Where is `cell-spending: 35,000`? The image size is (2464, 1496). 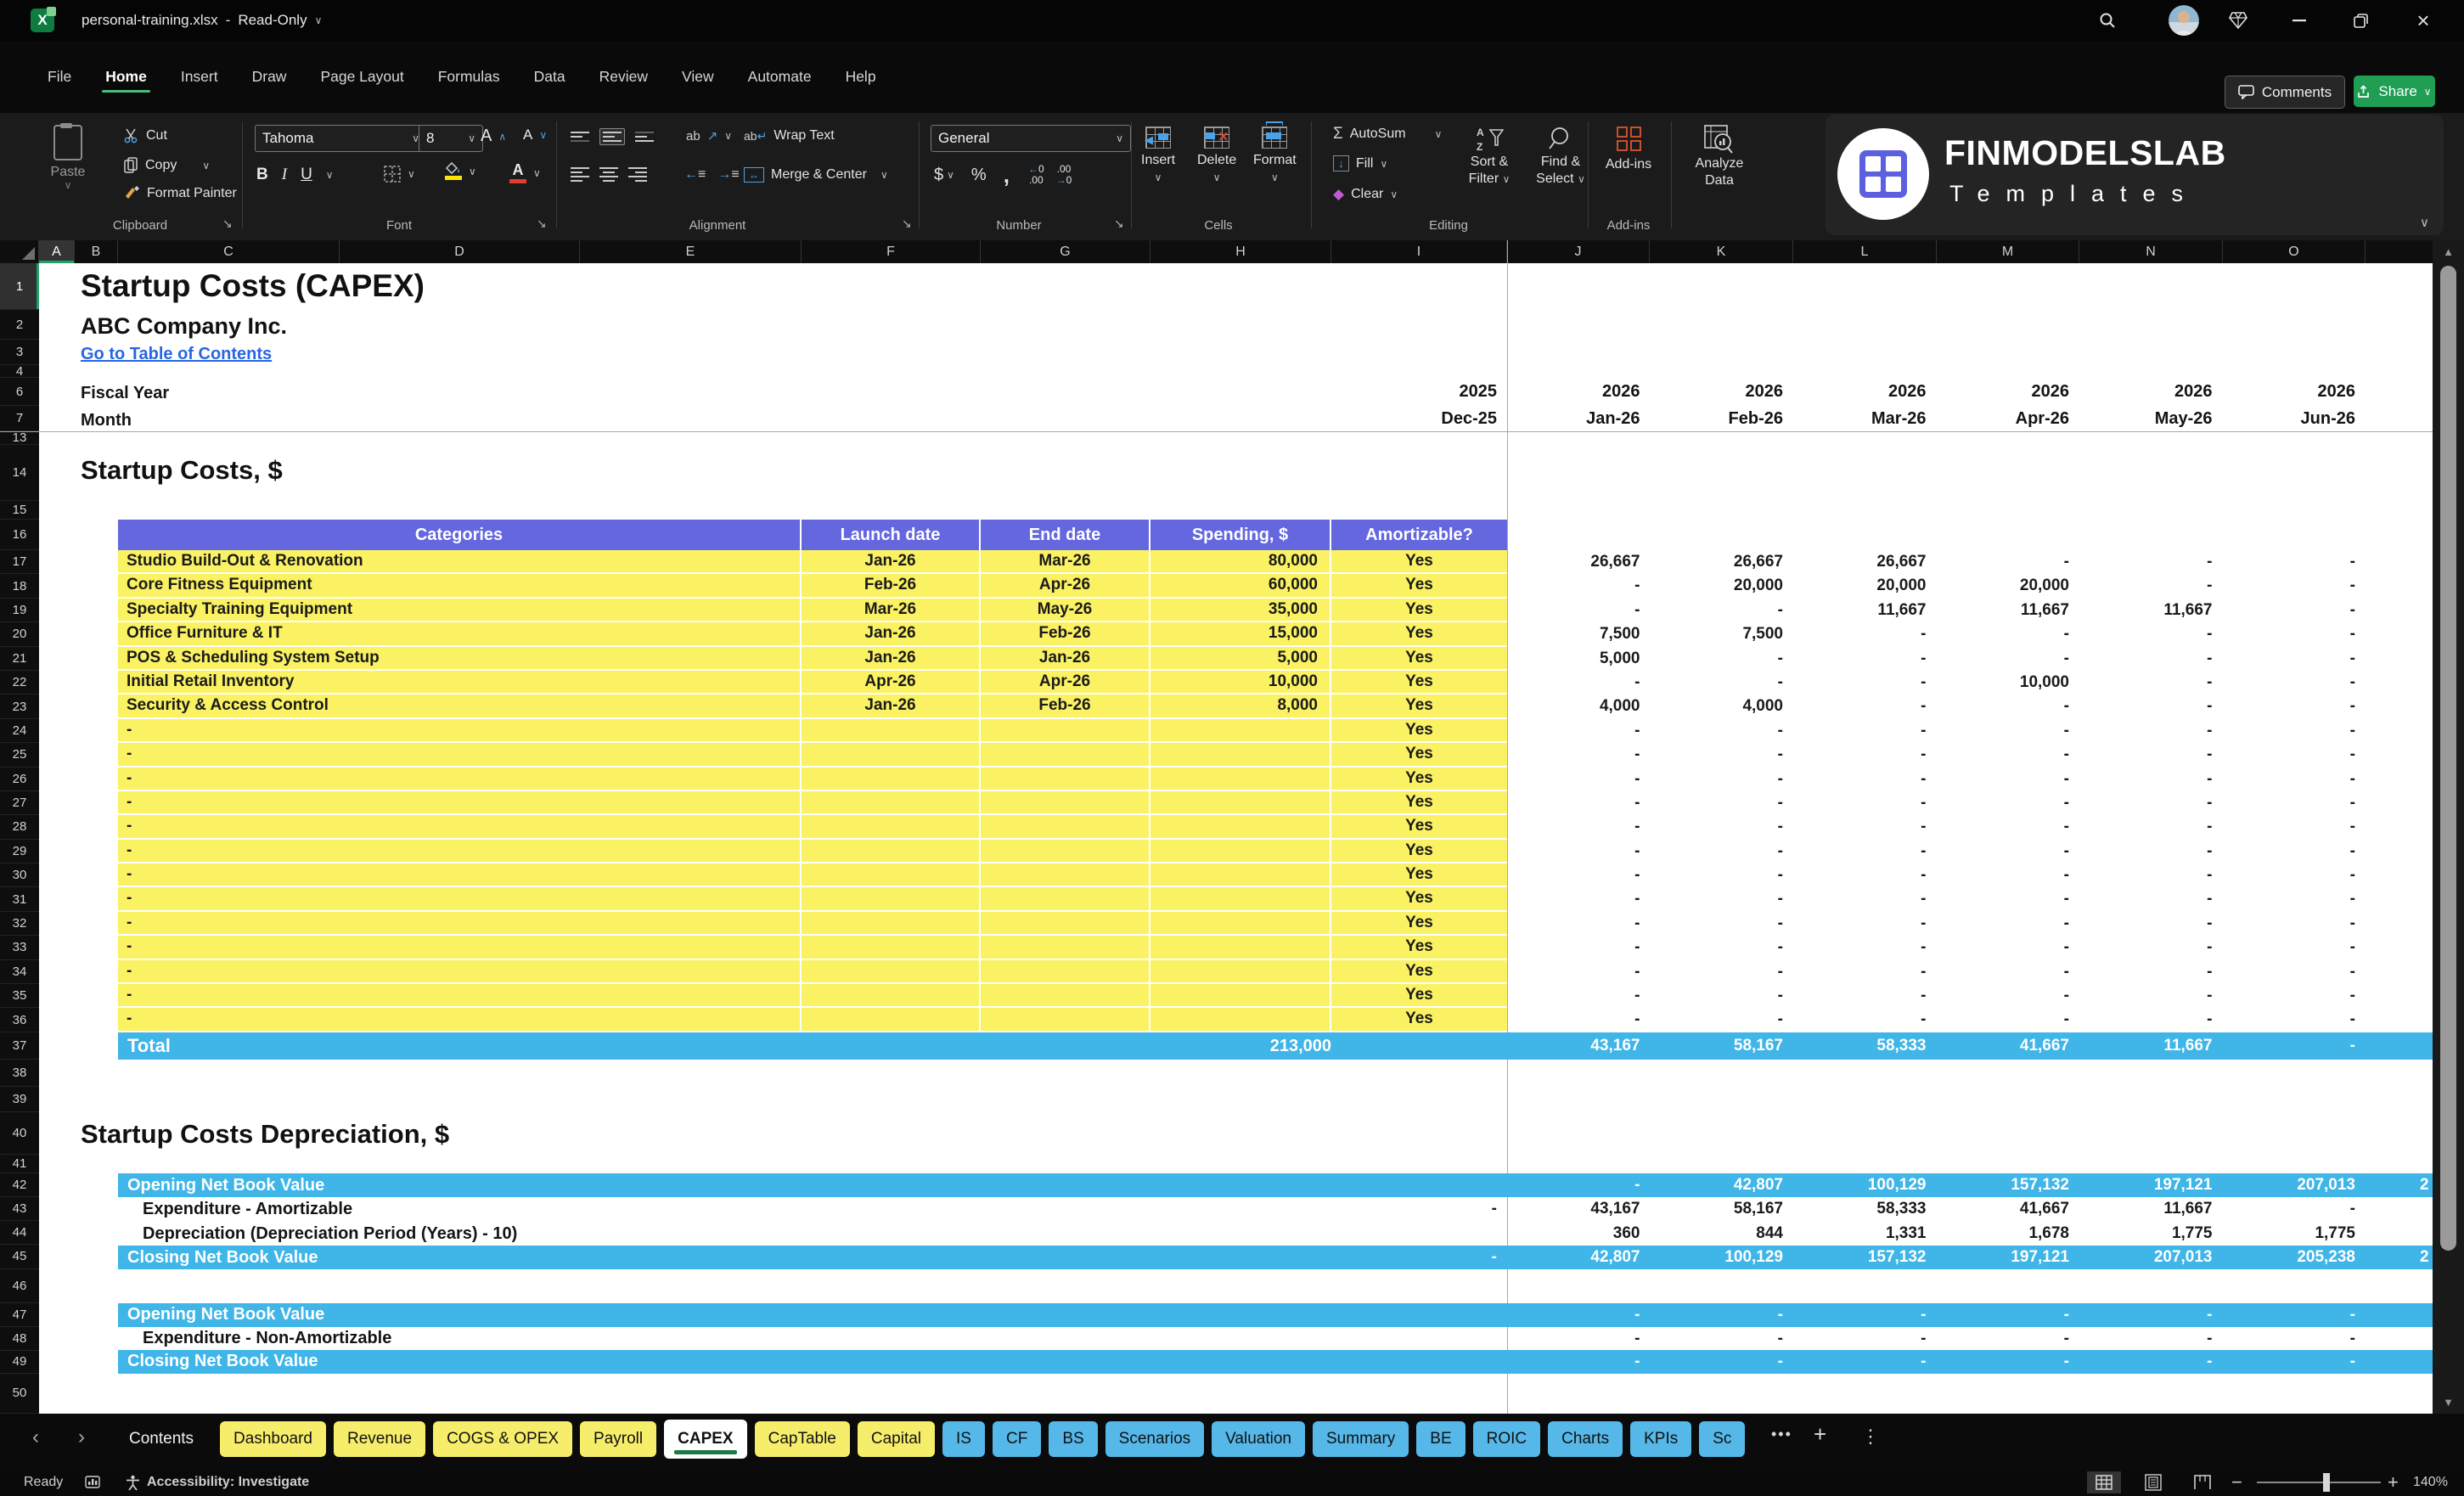 cell-spending: 35,000 is located at coordinates (1240, 609).